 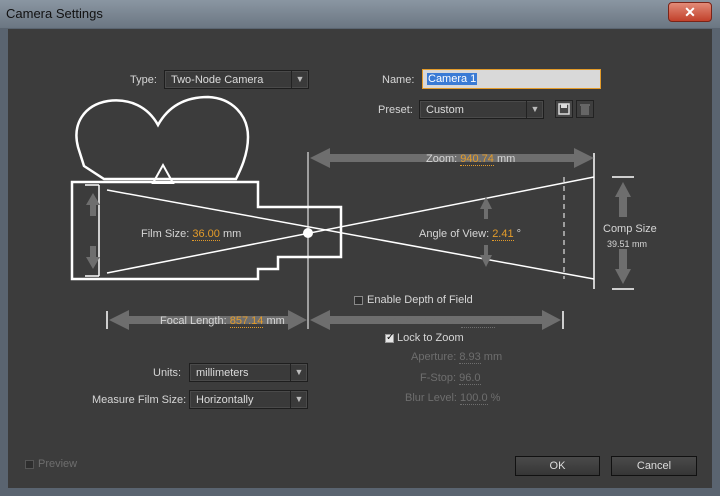 I want to click on focal-length-readout: Focal Length: 857.14 mm, so click(x=222, y=321).